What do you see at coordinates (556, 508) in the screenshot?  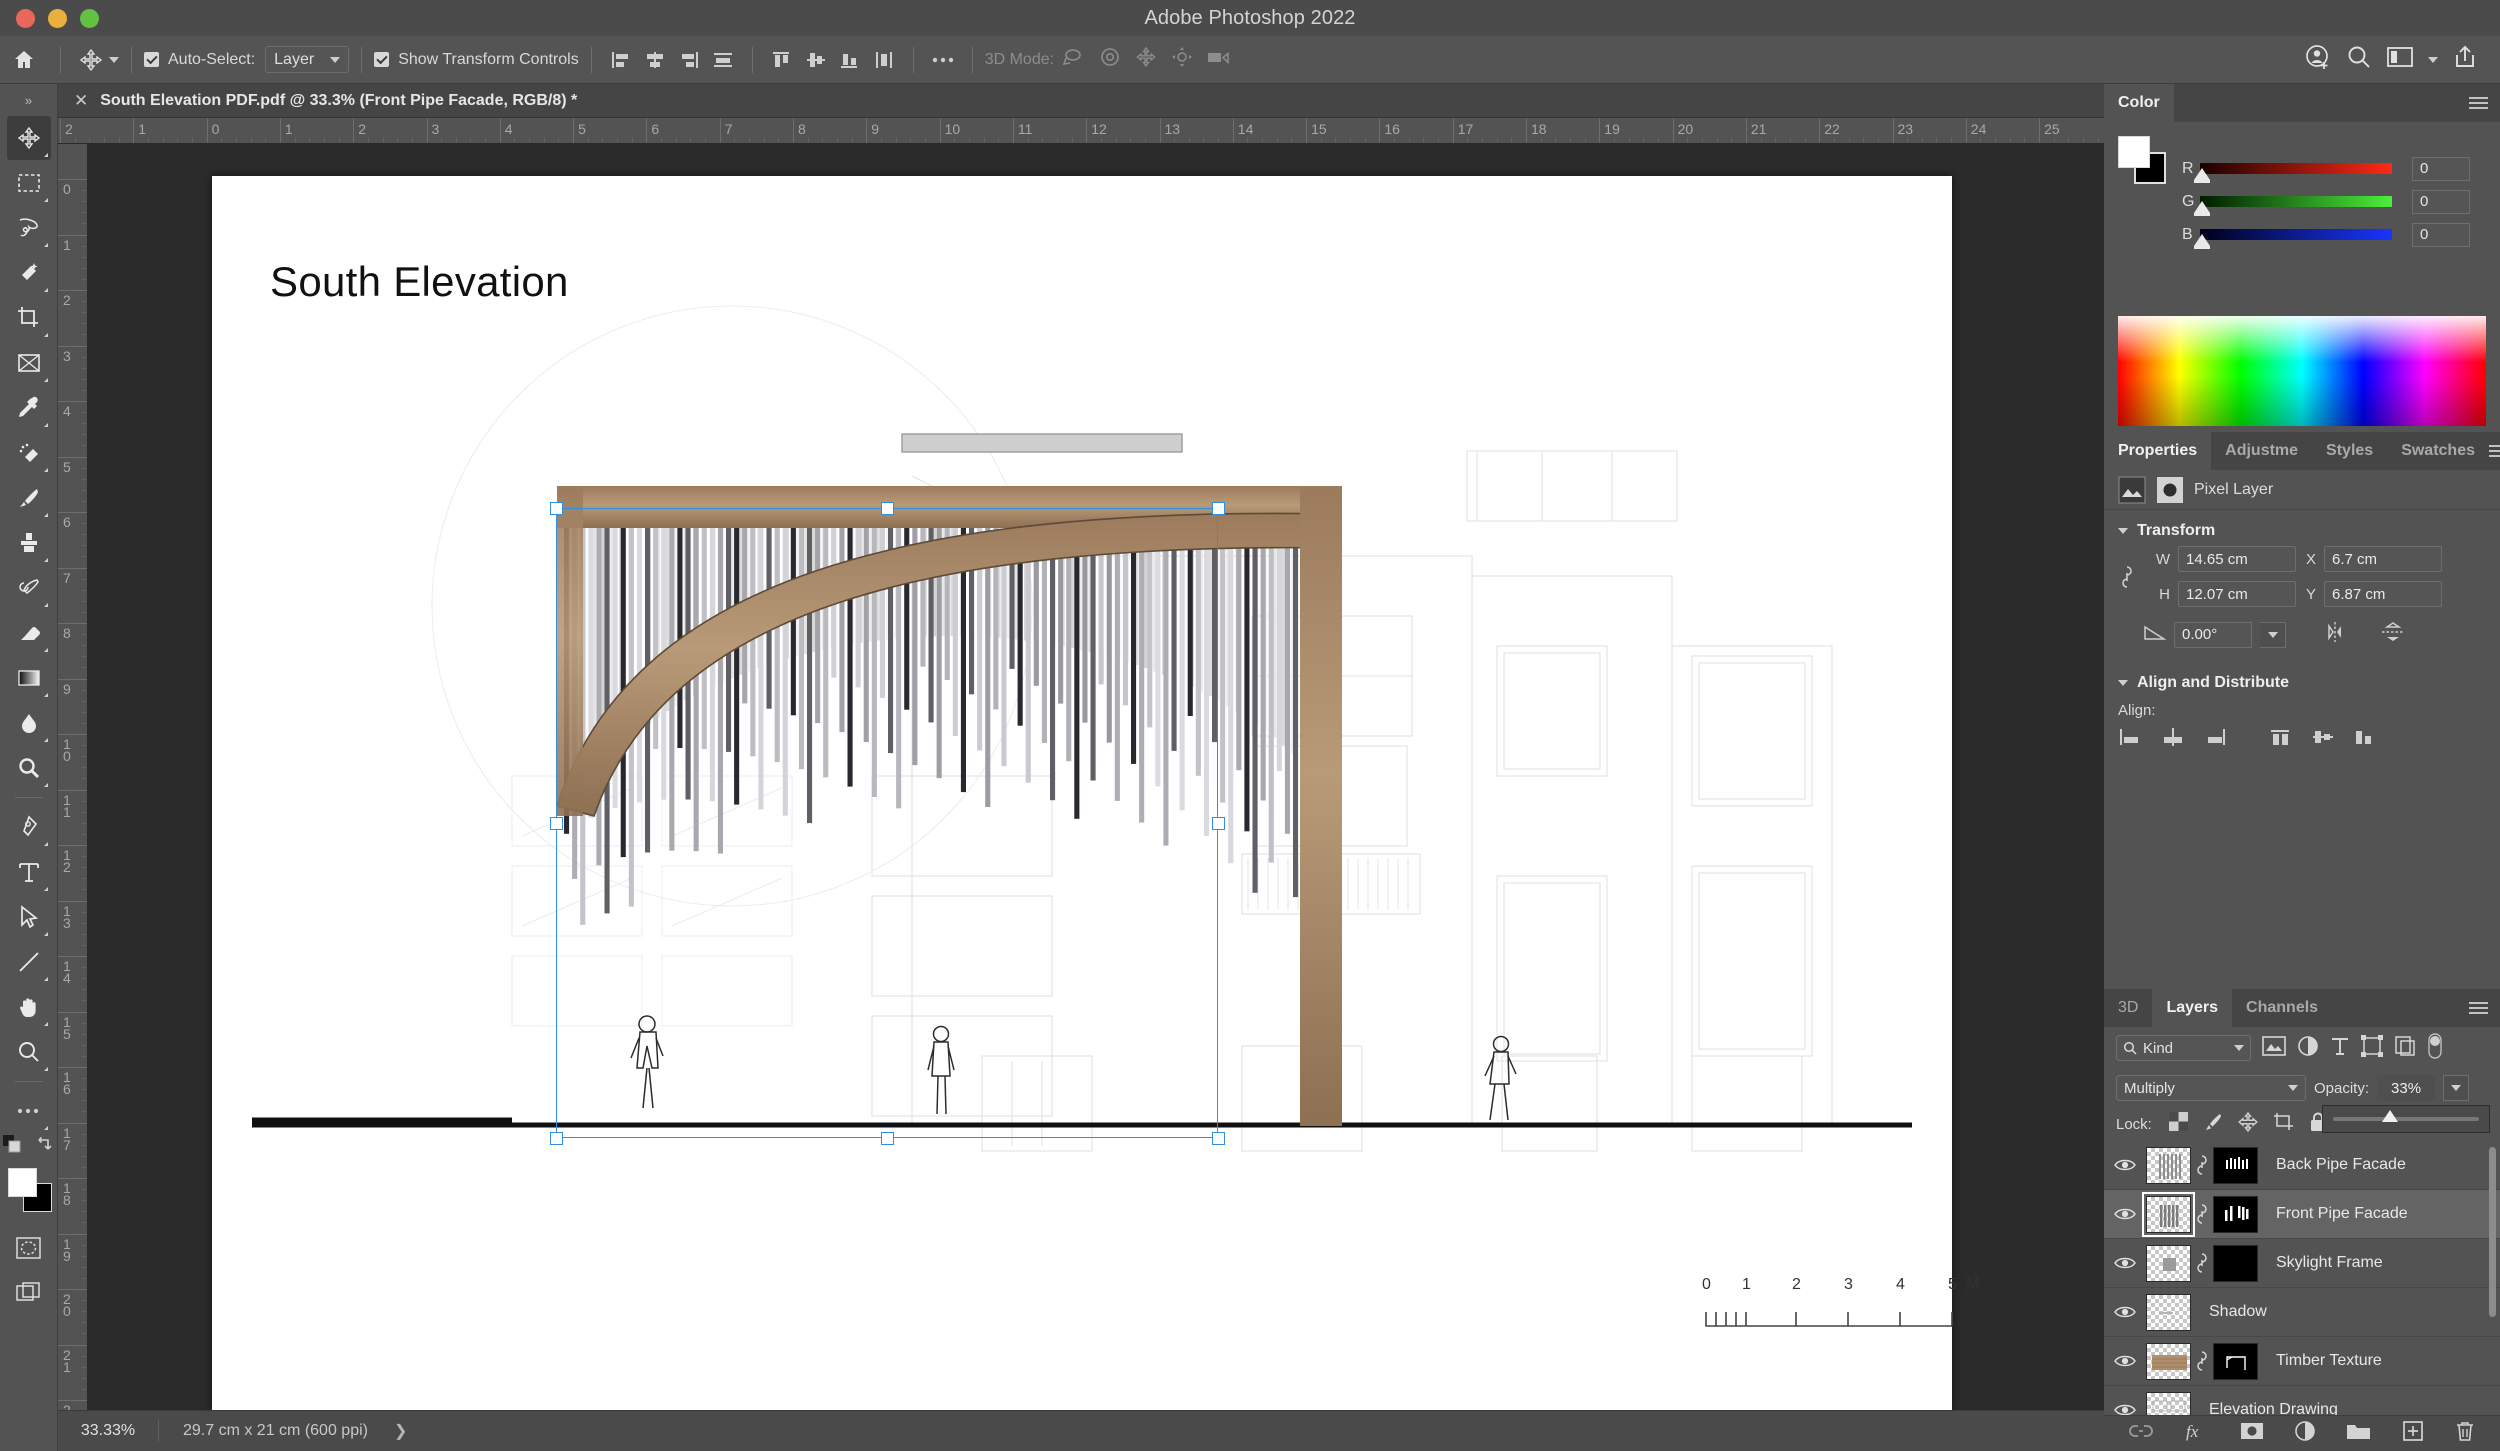 I see `transform-handle-tl` at bounding box center [556, 508].